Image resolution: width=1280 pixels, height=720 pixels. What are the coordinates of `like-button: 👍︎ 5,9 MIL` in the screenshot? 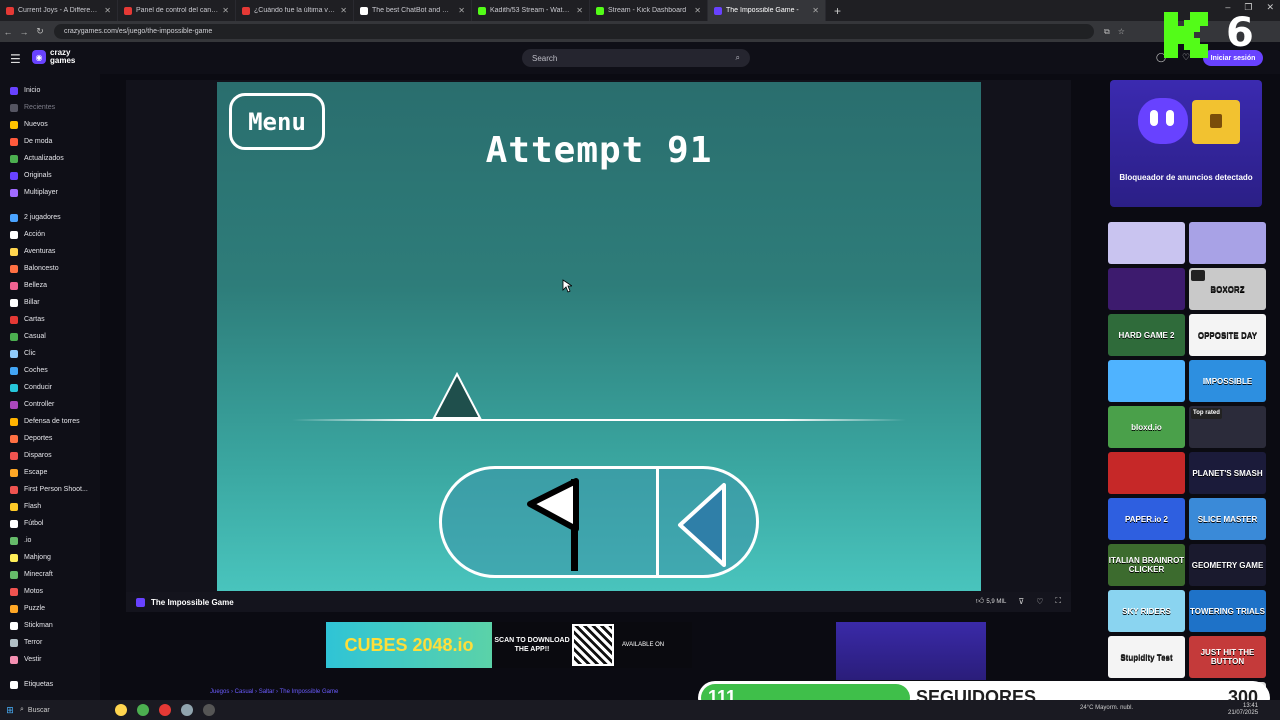 It's located at (991, 601).